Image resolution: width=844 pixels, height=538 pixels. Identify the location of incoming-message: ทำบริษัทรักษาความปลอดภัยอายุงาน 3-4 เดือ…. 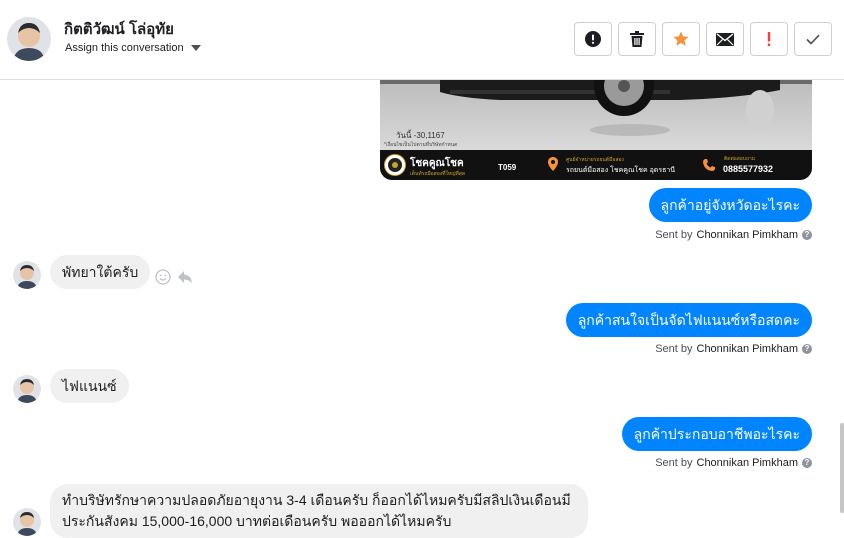
(319, 511).